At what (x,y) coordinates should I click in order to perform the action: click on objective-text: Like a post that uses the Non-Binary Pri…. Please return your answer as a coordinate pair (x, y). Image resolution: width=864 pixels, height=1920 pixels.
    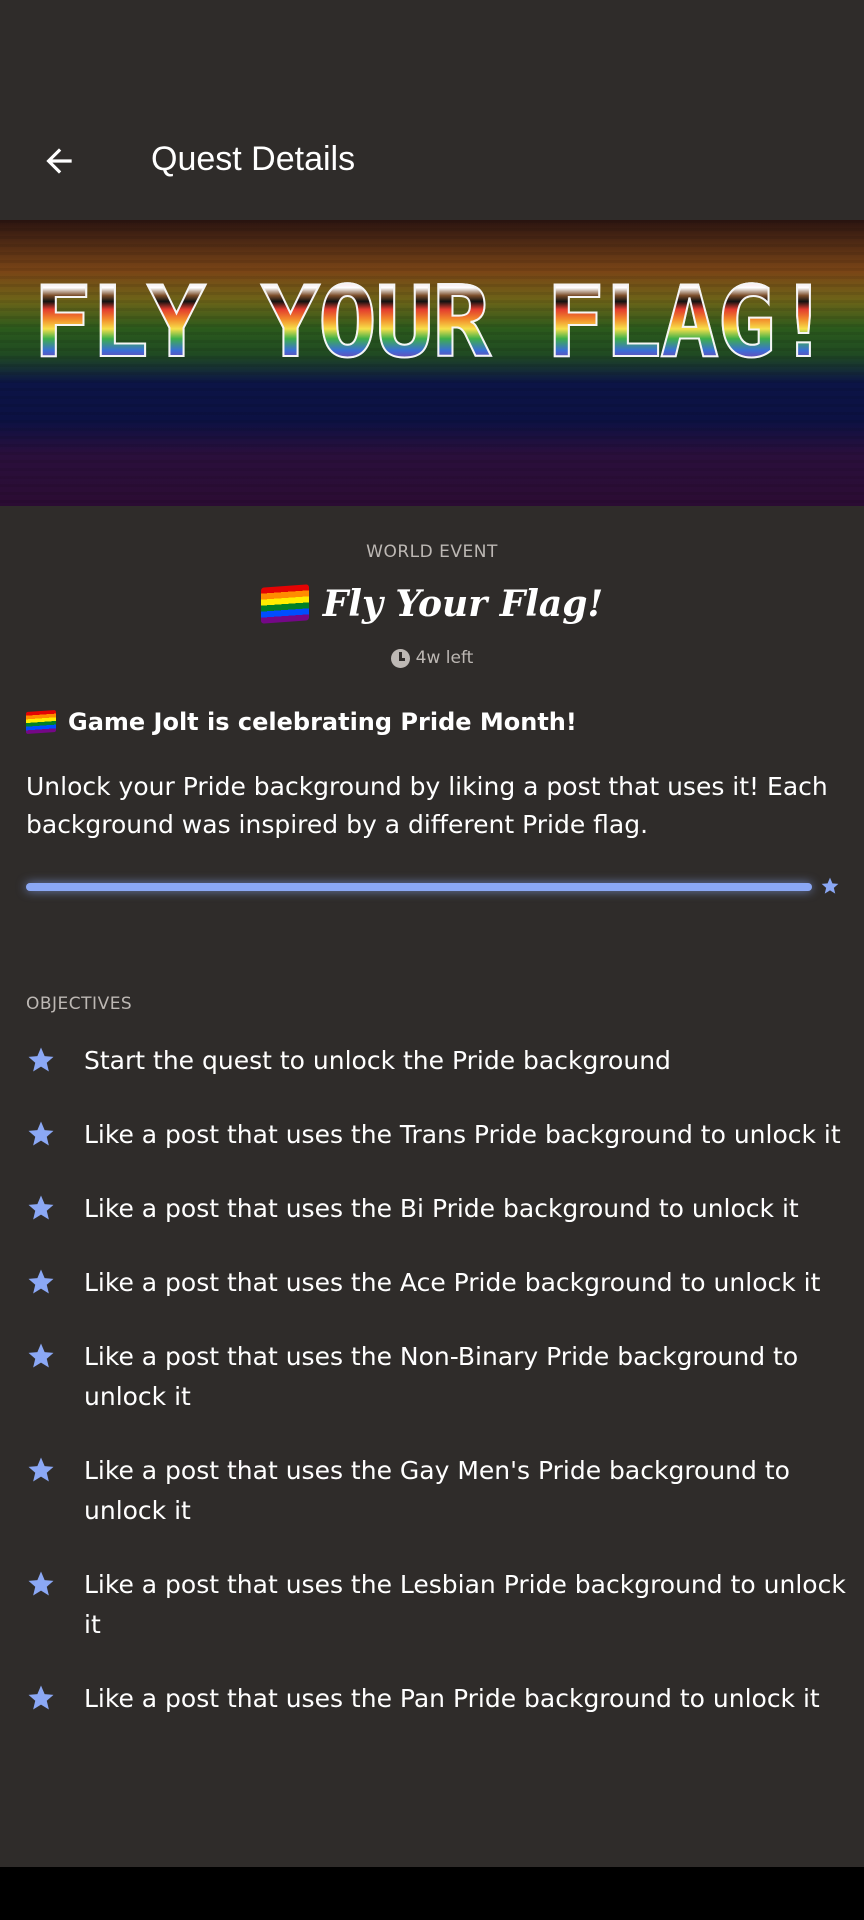
    Looking at the image, I should click on (441, 1376).